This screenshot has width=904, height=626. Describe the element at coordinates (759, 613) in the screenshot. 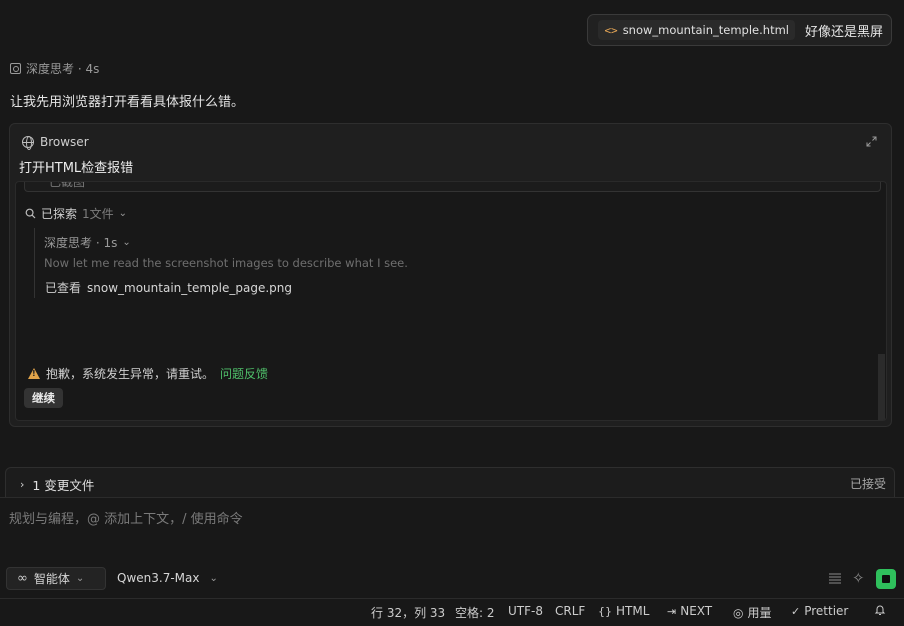

I see `usage-label: 用量` at that location.